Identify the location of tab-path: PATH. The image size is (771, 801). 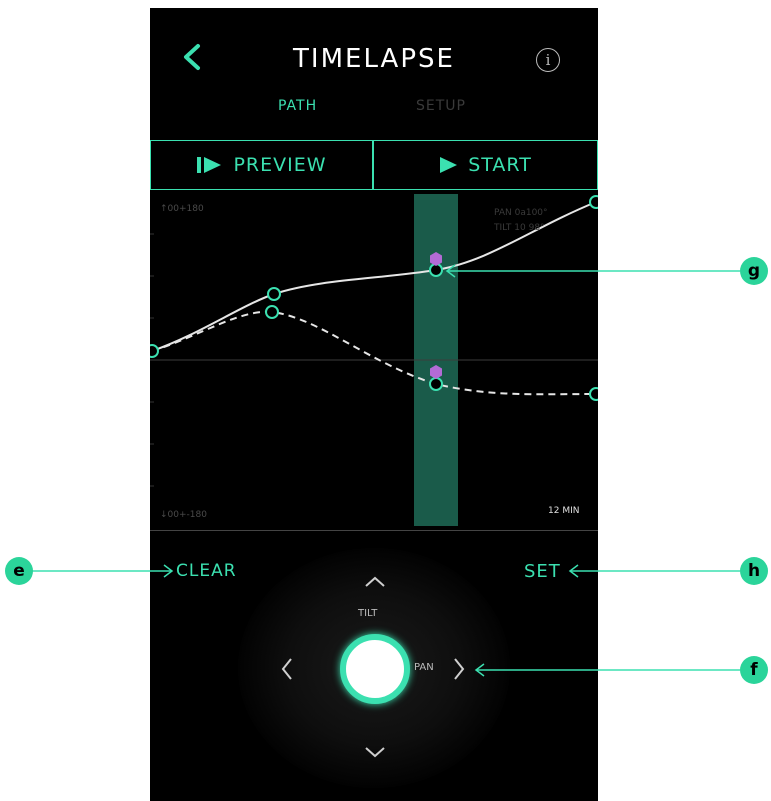
(297, 106).